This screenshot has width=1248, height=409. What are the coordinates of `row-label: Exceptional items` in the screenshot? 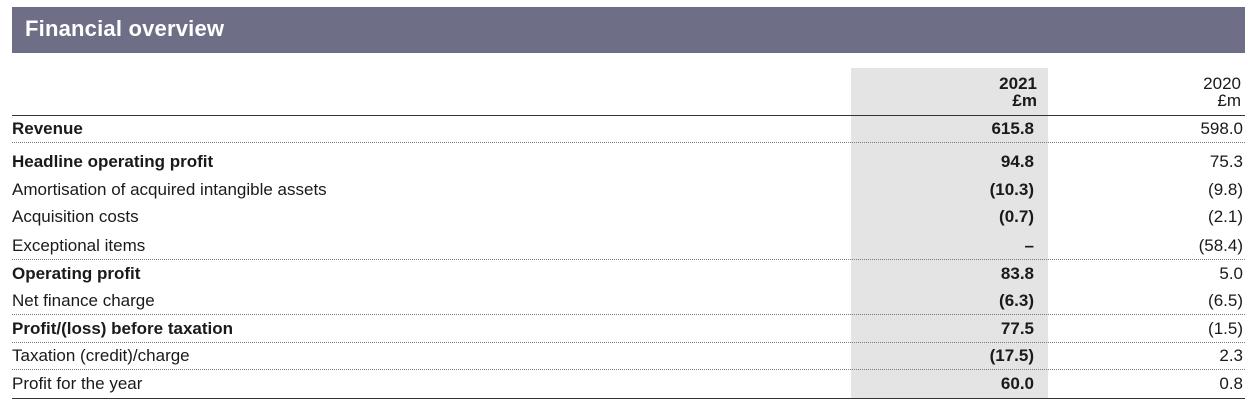 It's located at (79, 245).